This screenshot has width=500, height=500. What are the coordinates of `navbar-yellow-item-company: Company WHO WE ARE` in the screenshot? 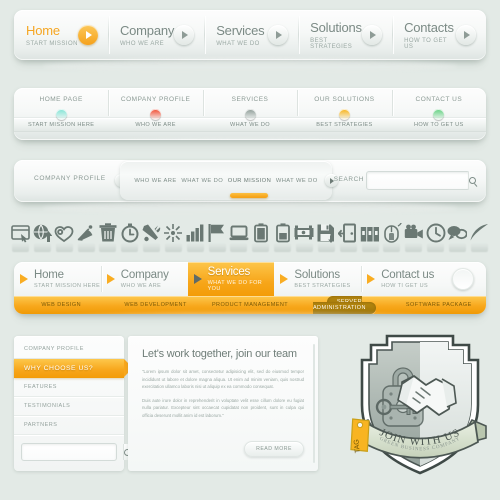 It's located at (144, 279).